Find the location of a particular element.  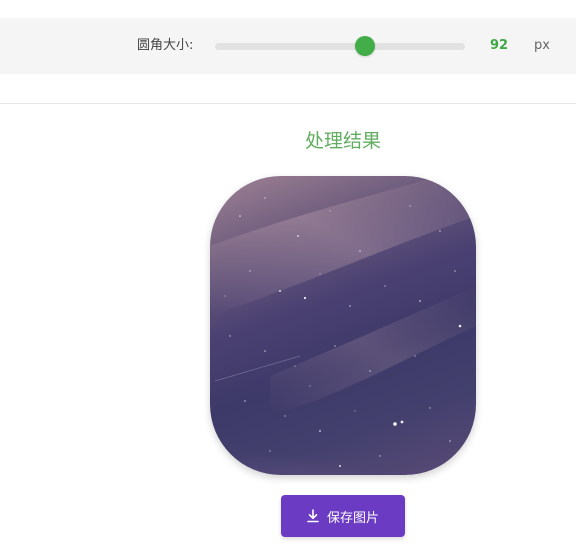

radius-value: 92 is located at coordinates (499, 45).